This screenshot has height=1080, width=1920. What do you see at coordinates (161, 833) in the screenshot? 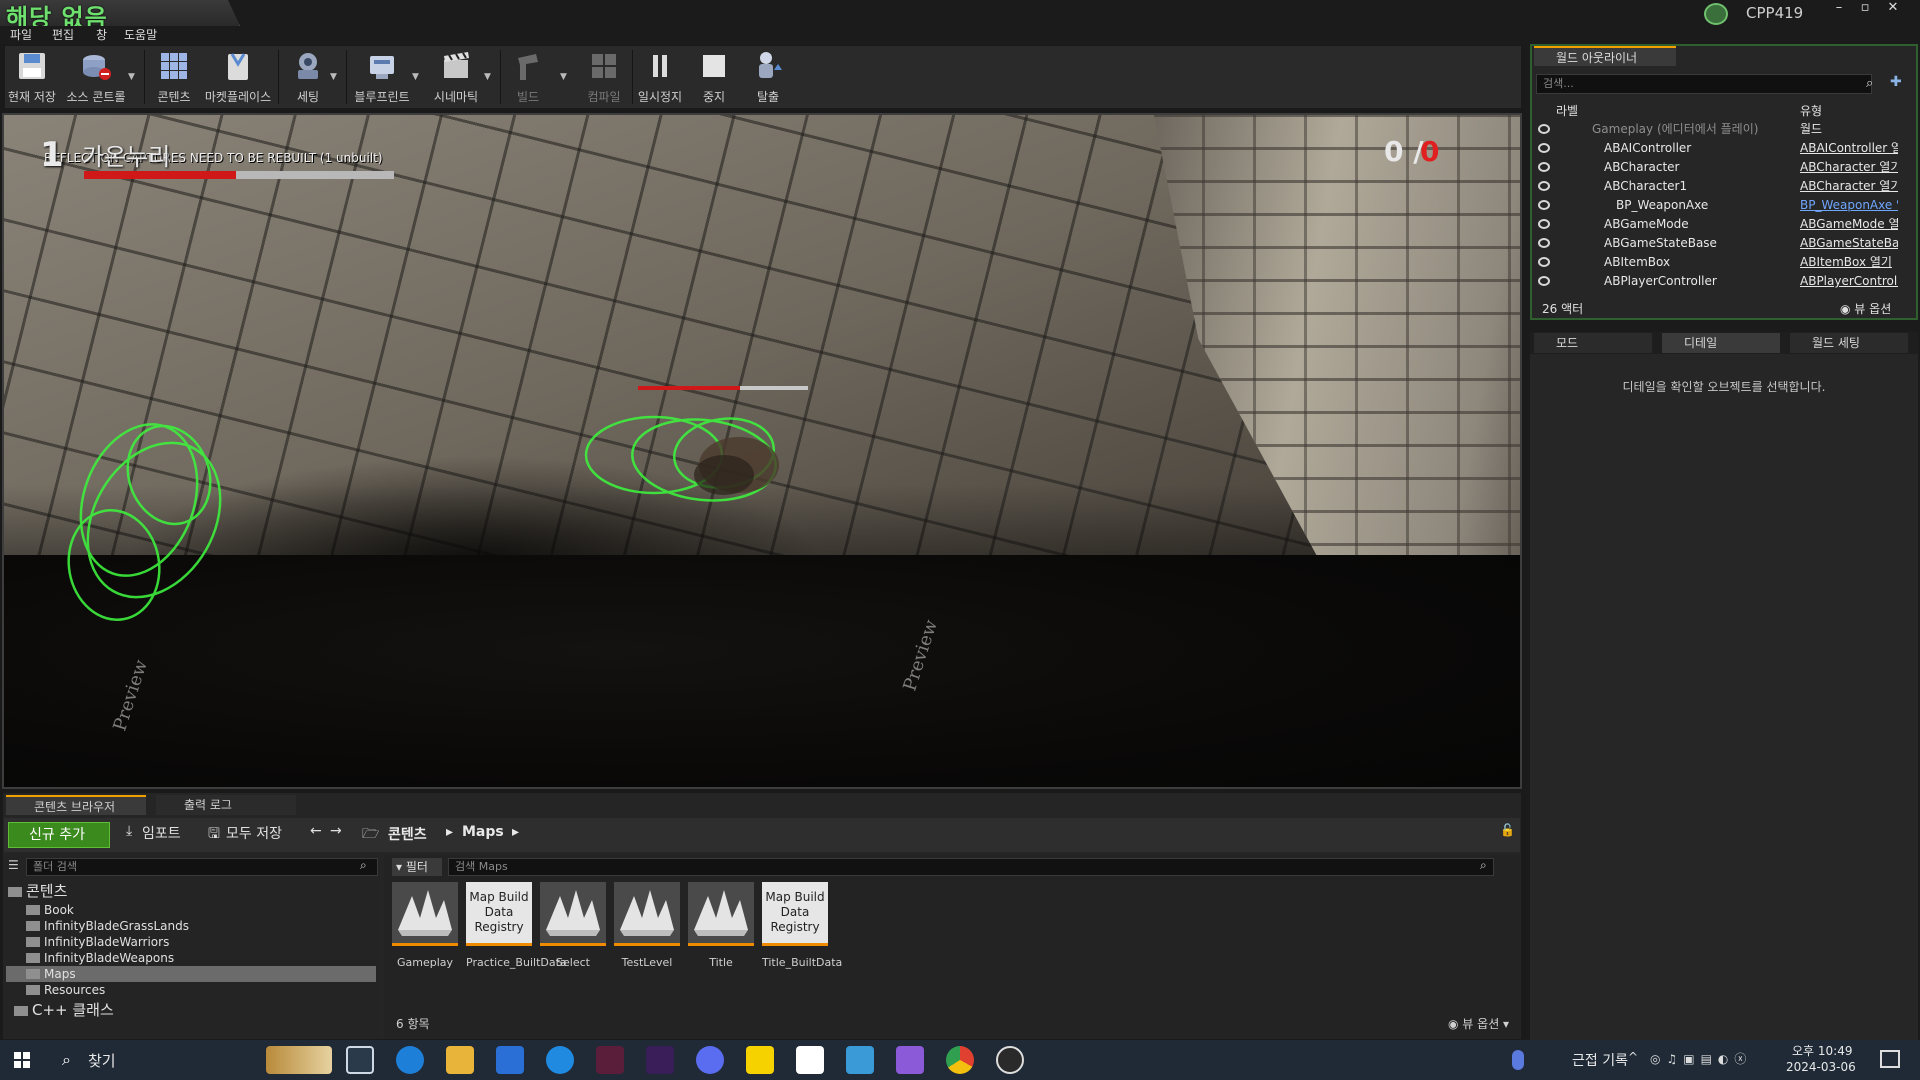
I see `import-button: 임포트` at bounding box center [161, 833].